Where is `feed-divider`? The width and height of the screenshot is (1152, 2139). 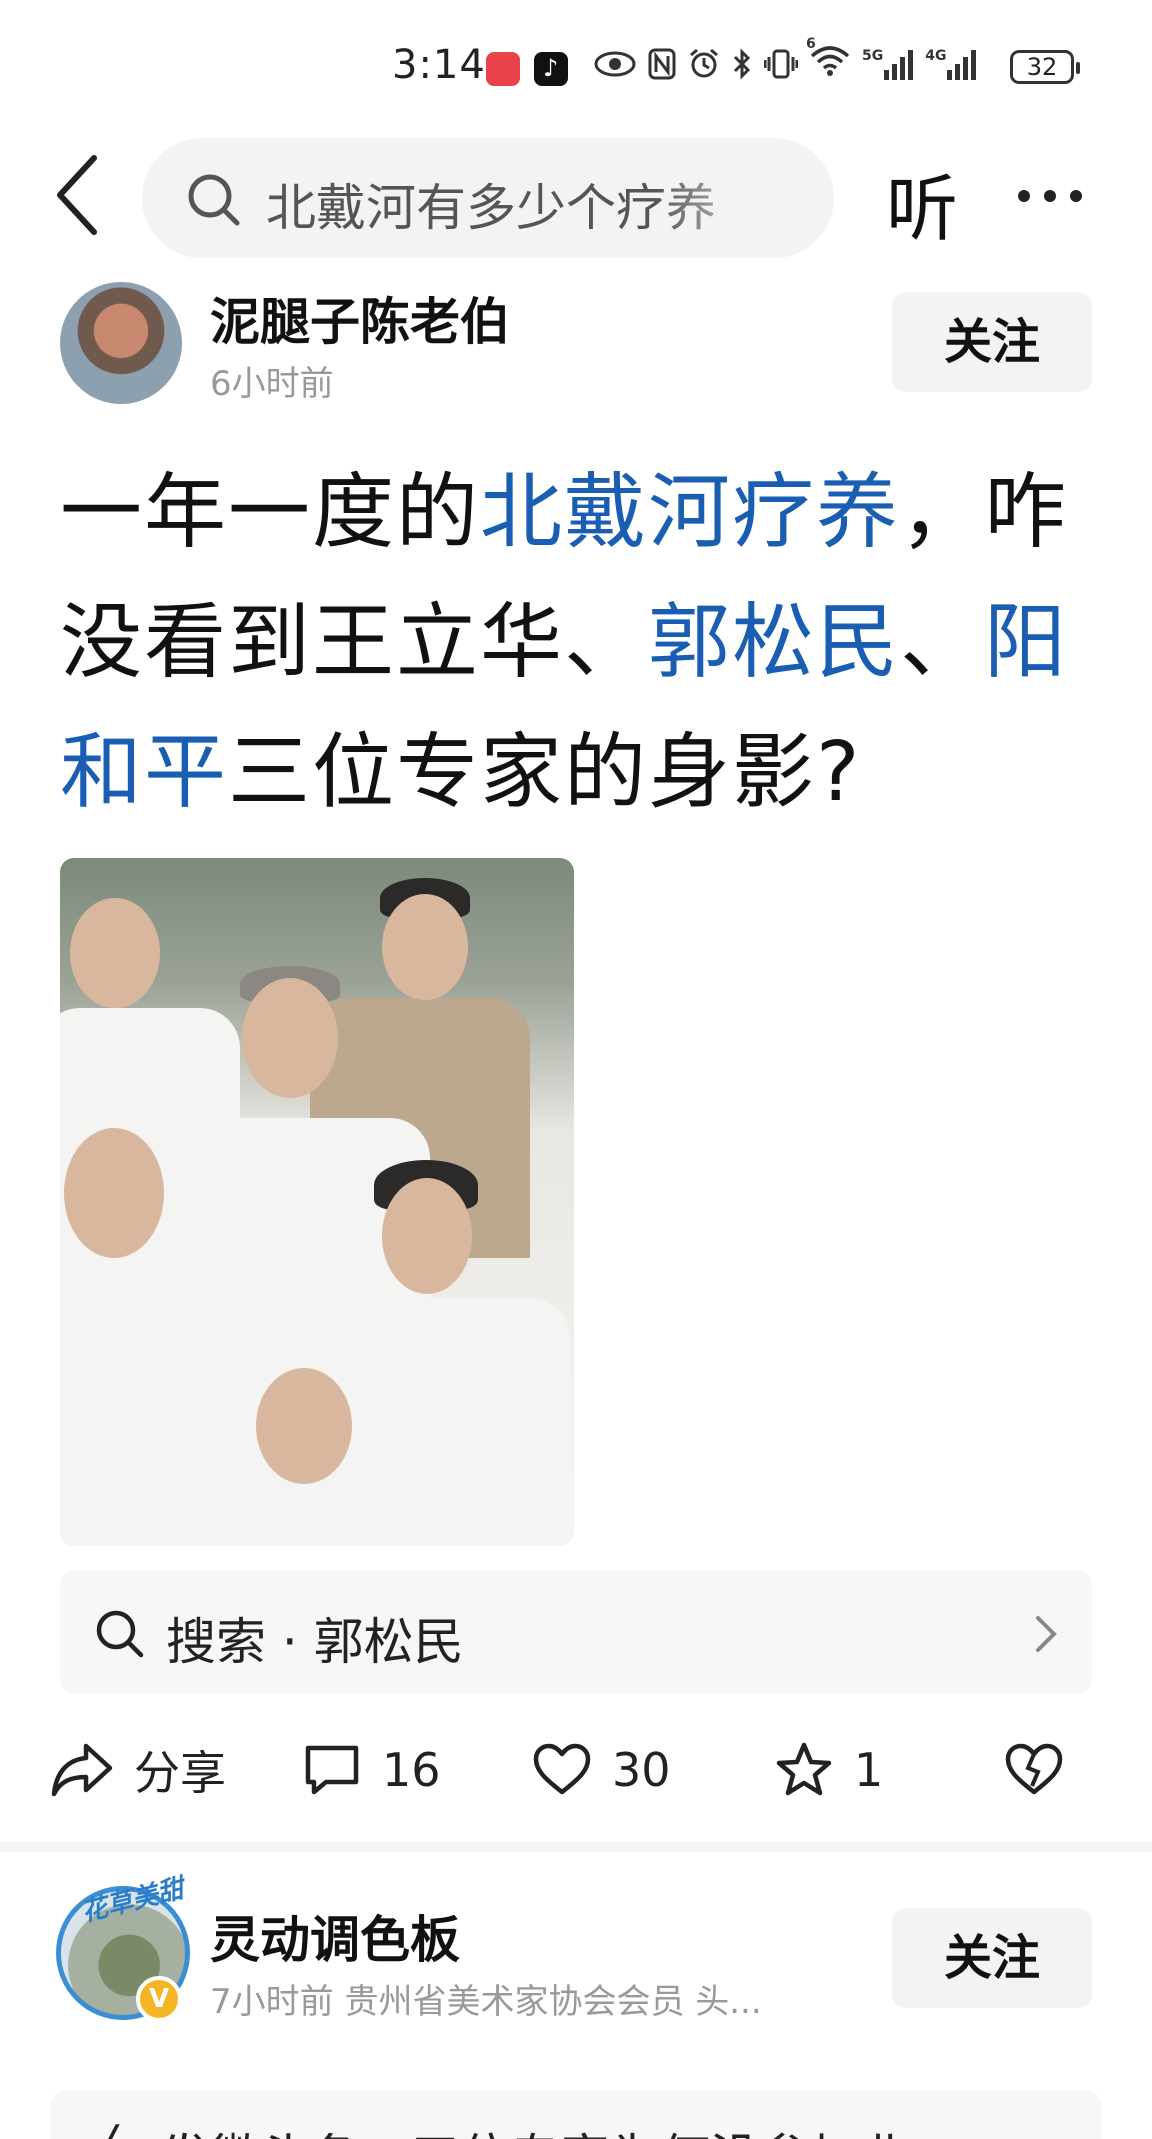 feed-divider is located at coordinates (576, 1847).